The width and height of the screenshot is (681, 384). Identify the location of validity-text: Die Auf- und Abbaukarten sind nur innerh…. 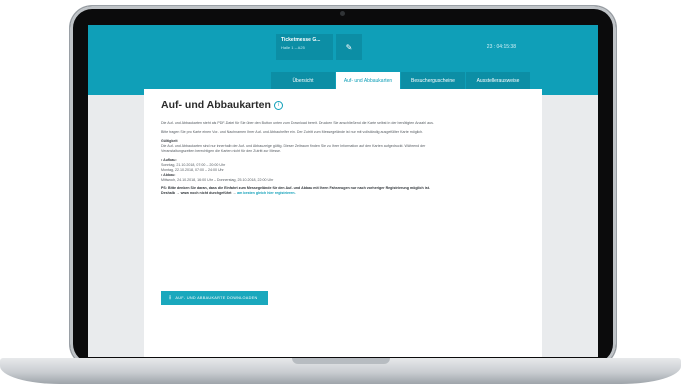
(293, 148).